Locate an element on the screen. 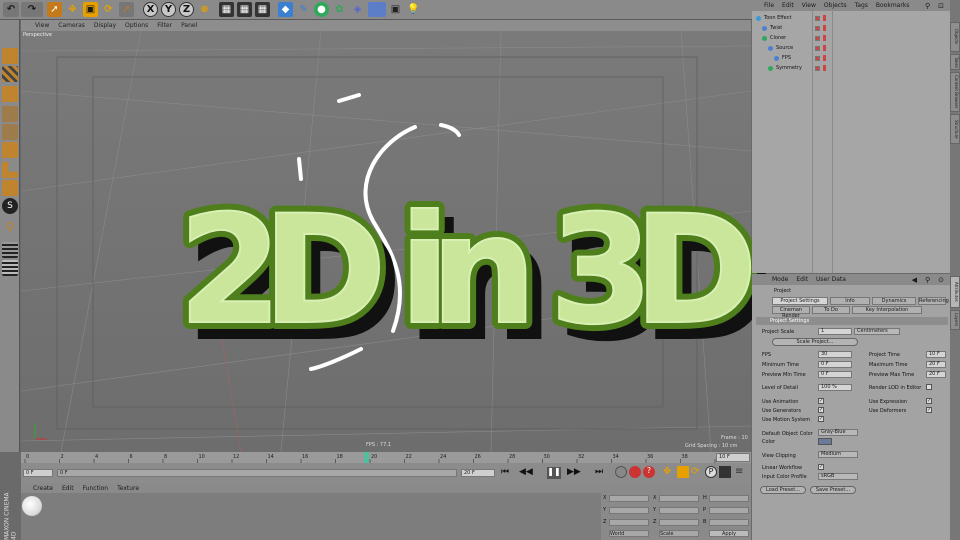 The height and width of the screenshot is (540, 960). z-axis-icon: Z is located at coordinates (186, 9).